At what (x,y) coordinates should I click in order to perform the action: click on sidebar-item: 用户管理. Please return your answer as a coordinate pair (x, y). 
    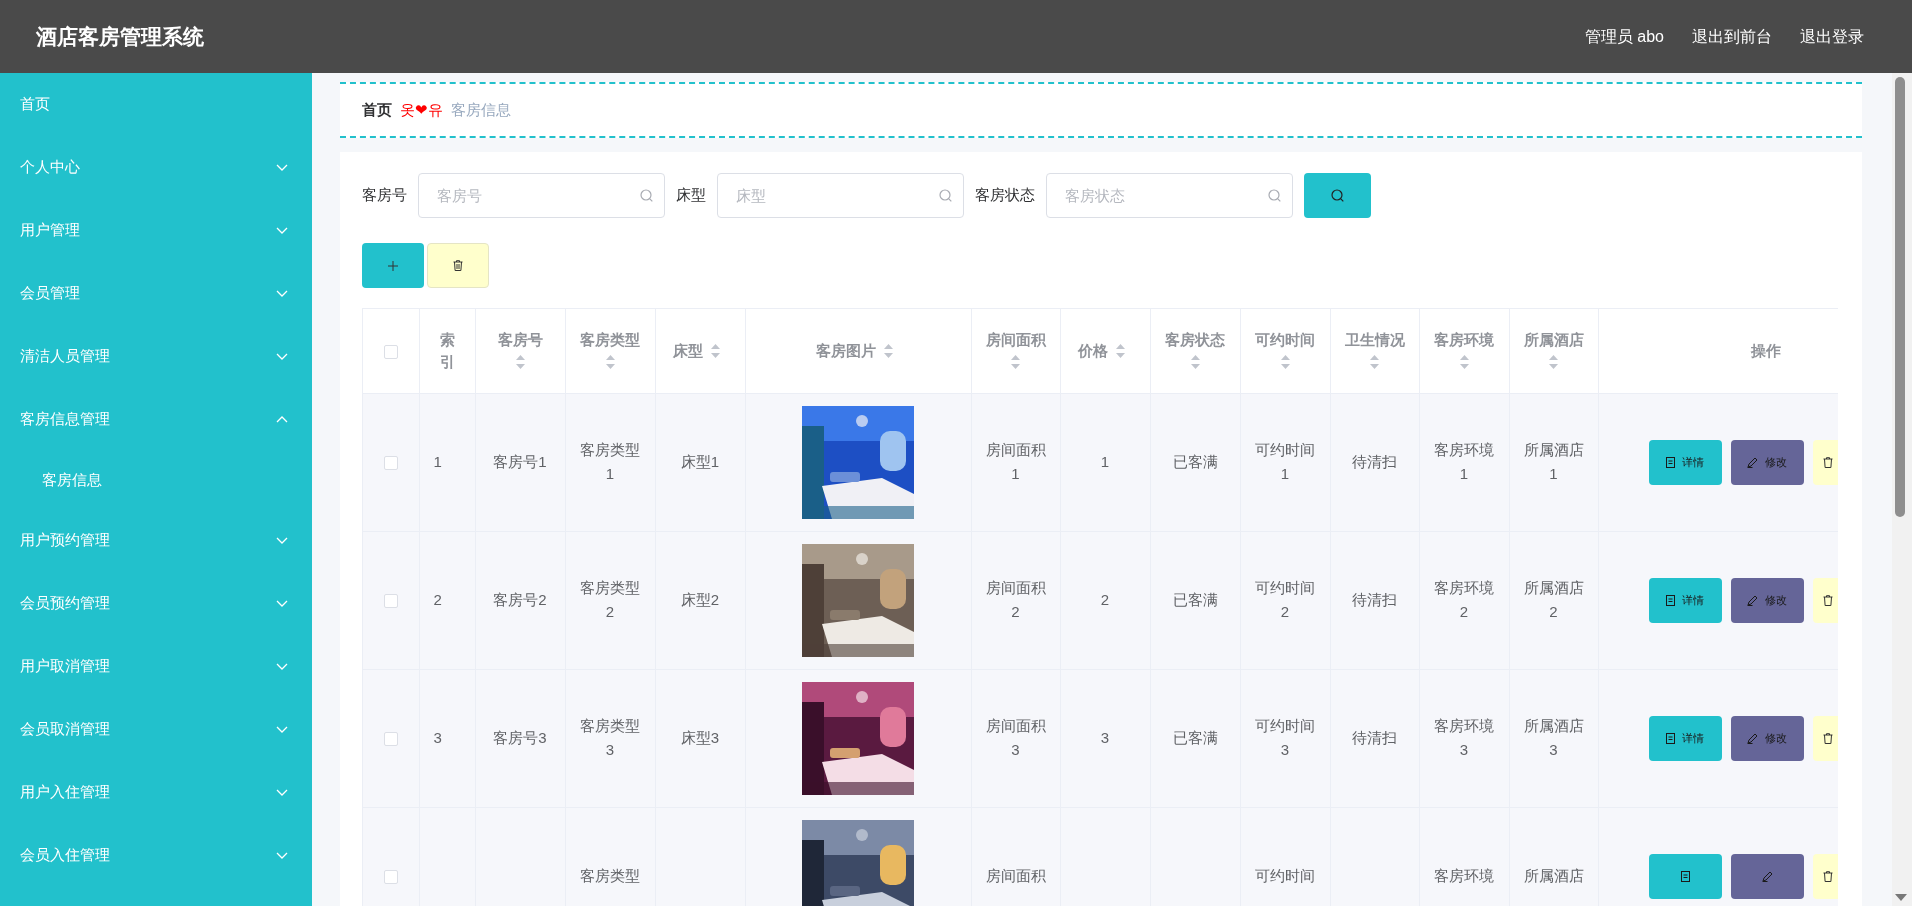
    Looking at the image, I should click on (156, 230).